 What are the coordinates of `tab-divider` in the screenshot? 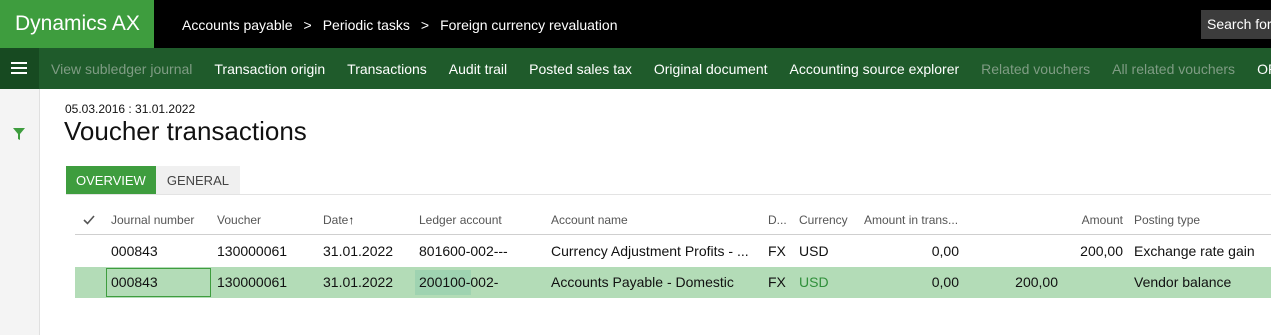 It's located at (668, 194).